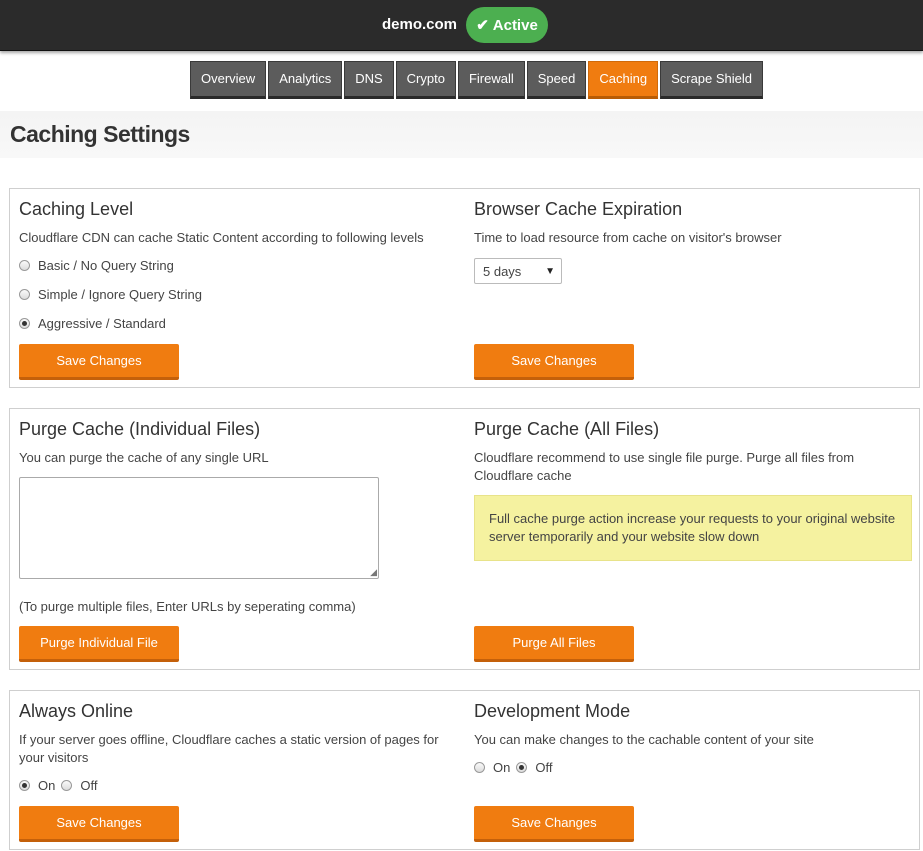 The image size is (923, 851). What do you see at coordinates (461, 25) in the screenshot?
I see `top-bar: demo.com ✔ Active` at bounding box center [461, 25].